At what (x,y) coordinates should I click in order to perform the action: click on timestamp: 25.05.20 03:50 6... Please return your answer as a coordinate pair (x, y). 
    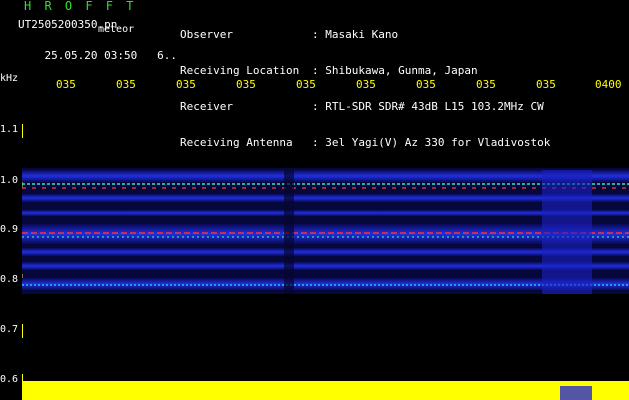
    Looking at the image, I should click on (97, 56).